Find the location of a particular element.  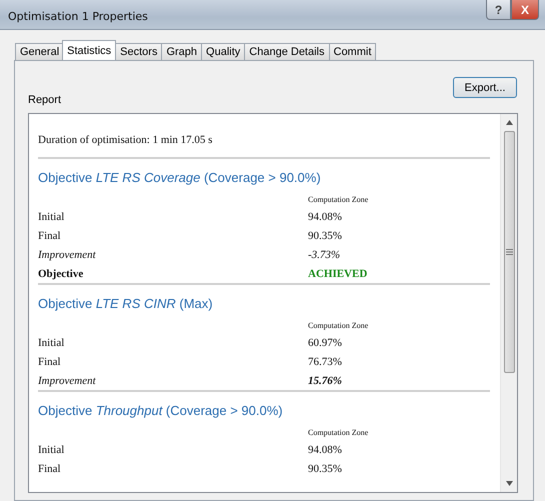

row-value: 15.76% is located at coordinates (325, 380).